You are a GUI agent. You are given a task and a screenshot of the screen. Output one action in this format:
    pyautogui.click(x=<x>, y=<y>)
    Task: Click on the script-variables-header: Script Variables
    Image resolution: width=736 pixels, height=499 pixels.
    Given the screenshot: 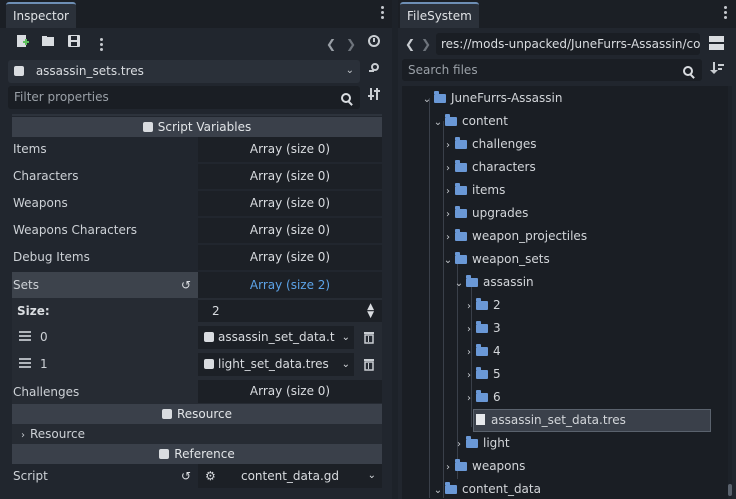 What is the action you would take?
    pyautogui.click(x=197, y=127)
    